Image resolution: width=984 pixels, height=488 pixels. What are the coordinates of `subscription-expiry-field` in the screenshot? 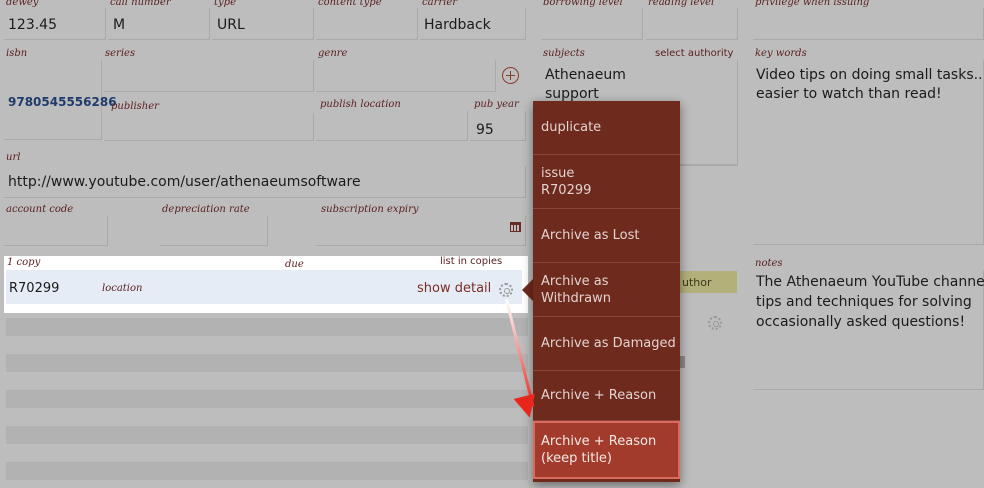 It's located at (421, 231).